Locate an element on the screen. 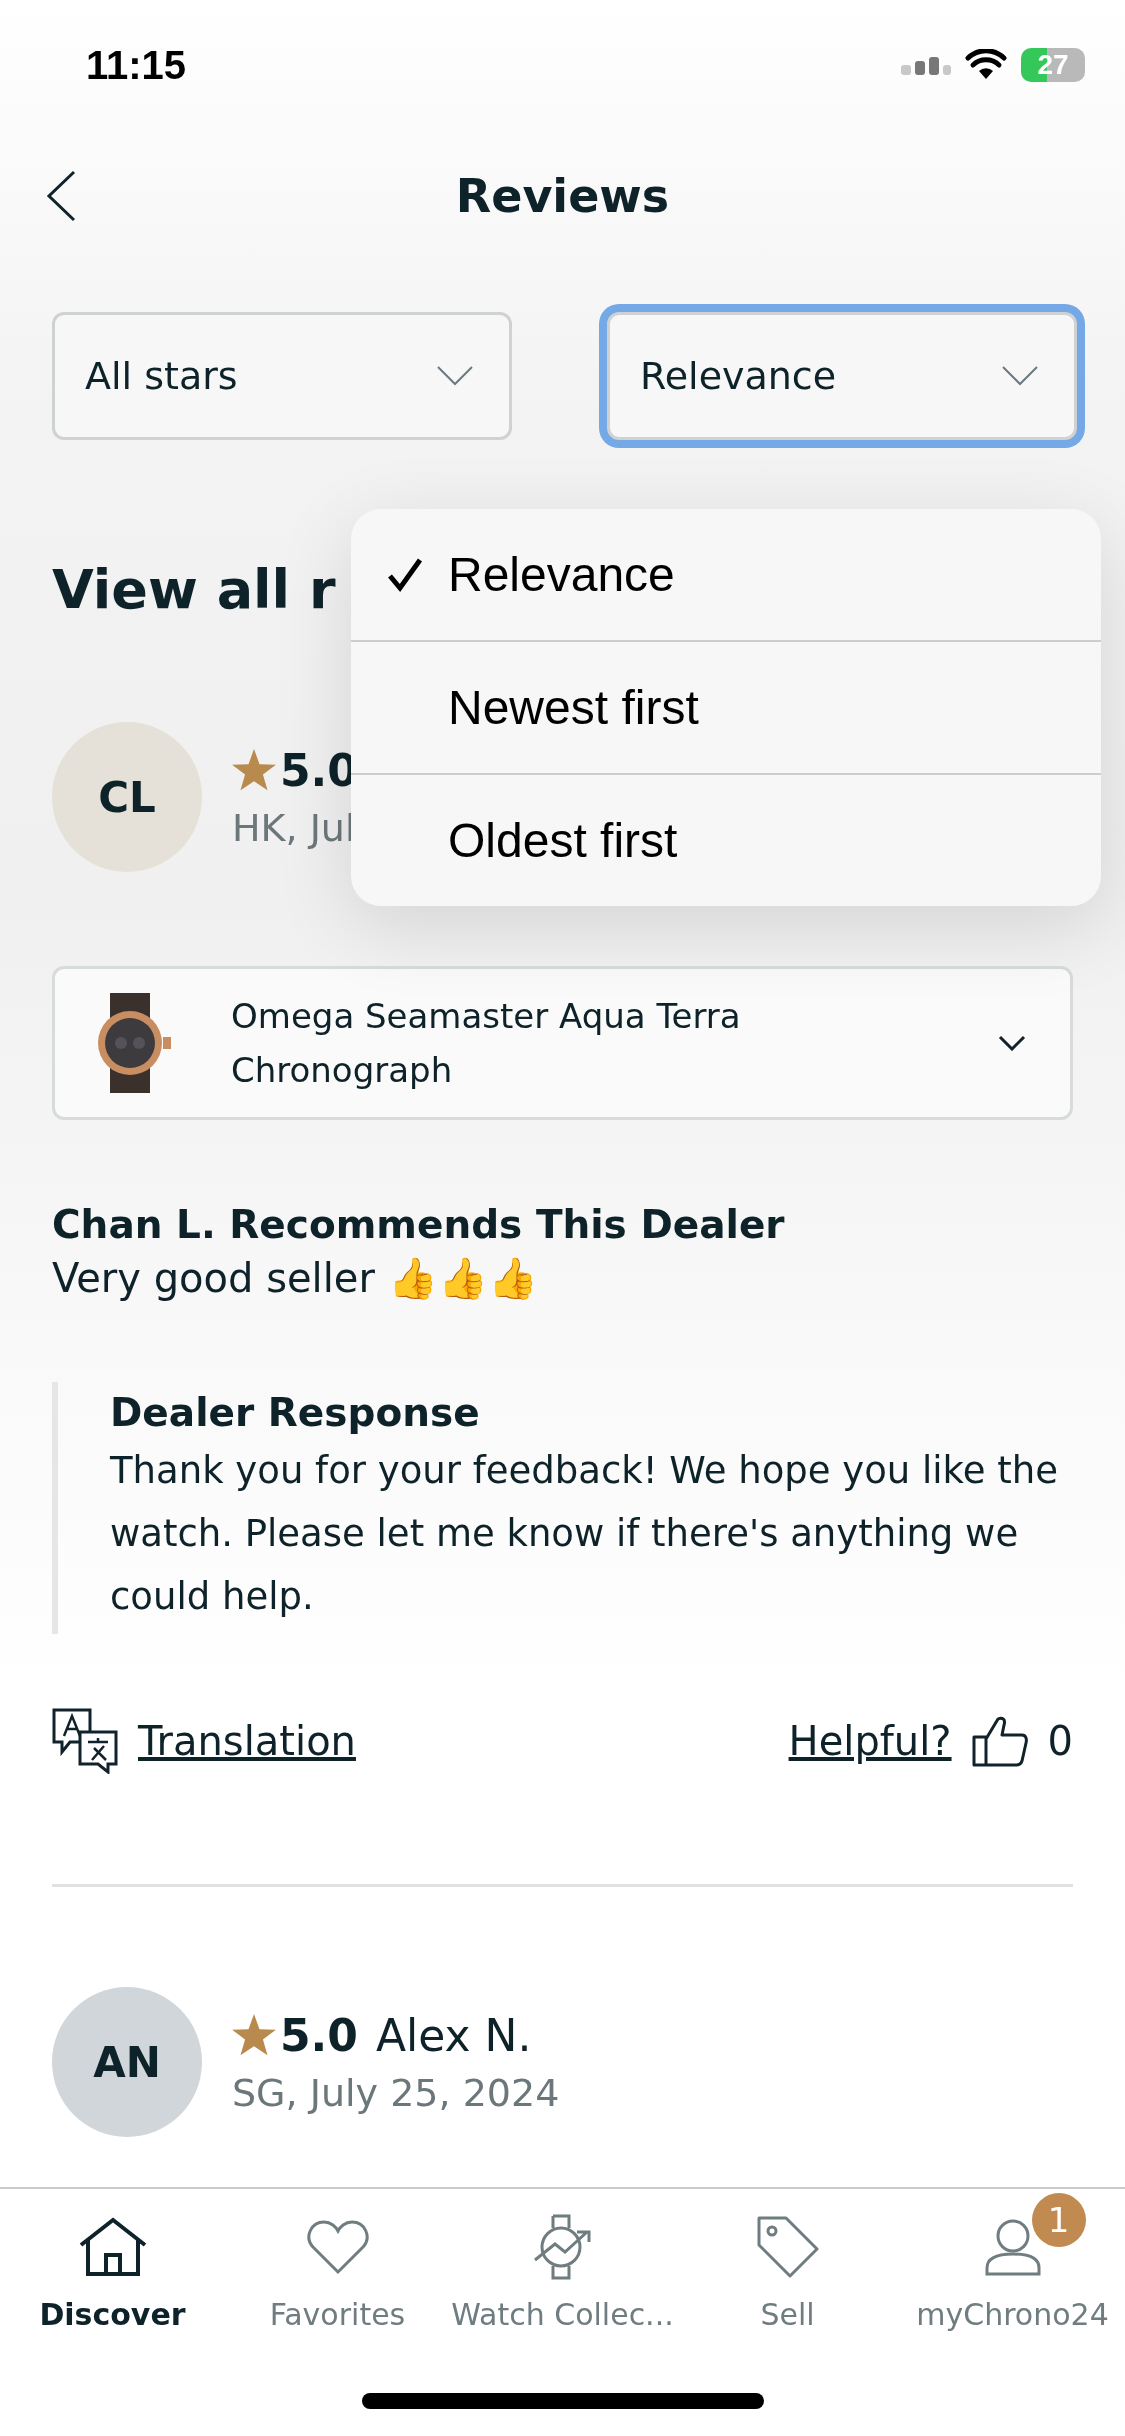 The height and width of the screenshot is (2436, 1125). translation-link: Translation is located at coordinates (247, 1741).